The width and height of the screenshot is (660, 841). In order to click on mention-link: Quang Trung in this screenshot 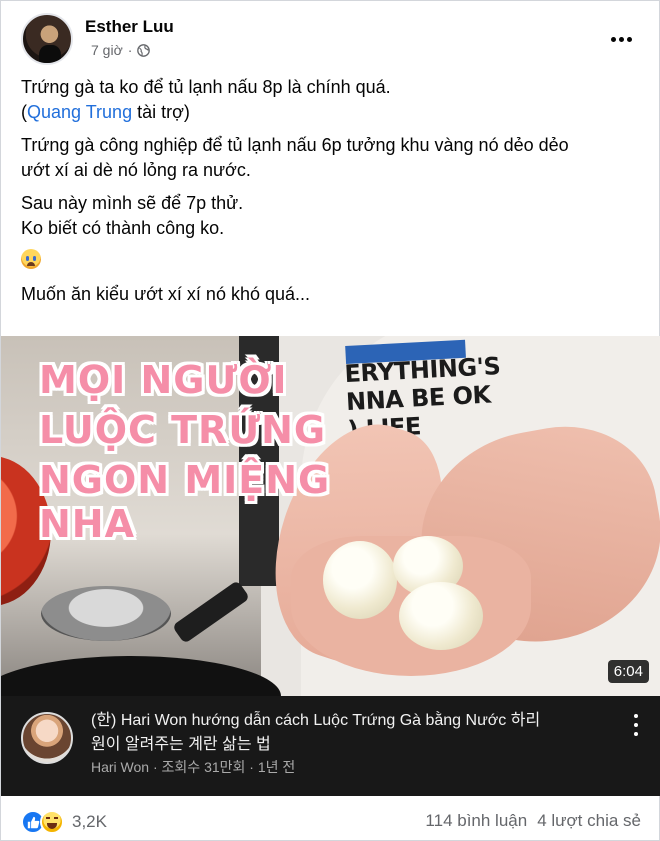, I will do `click(79, 112)`.